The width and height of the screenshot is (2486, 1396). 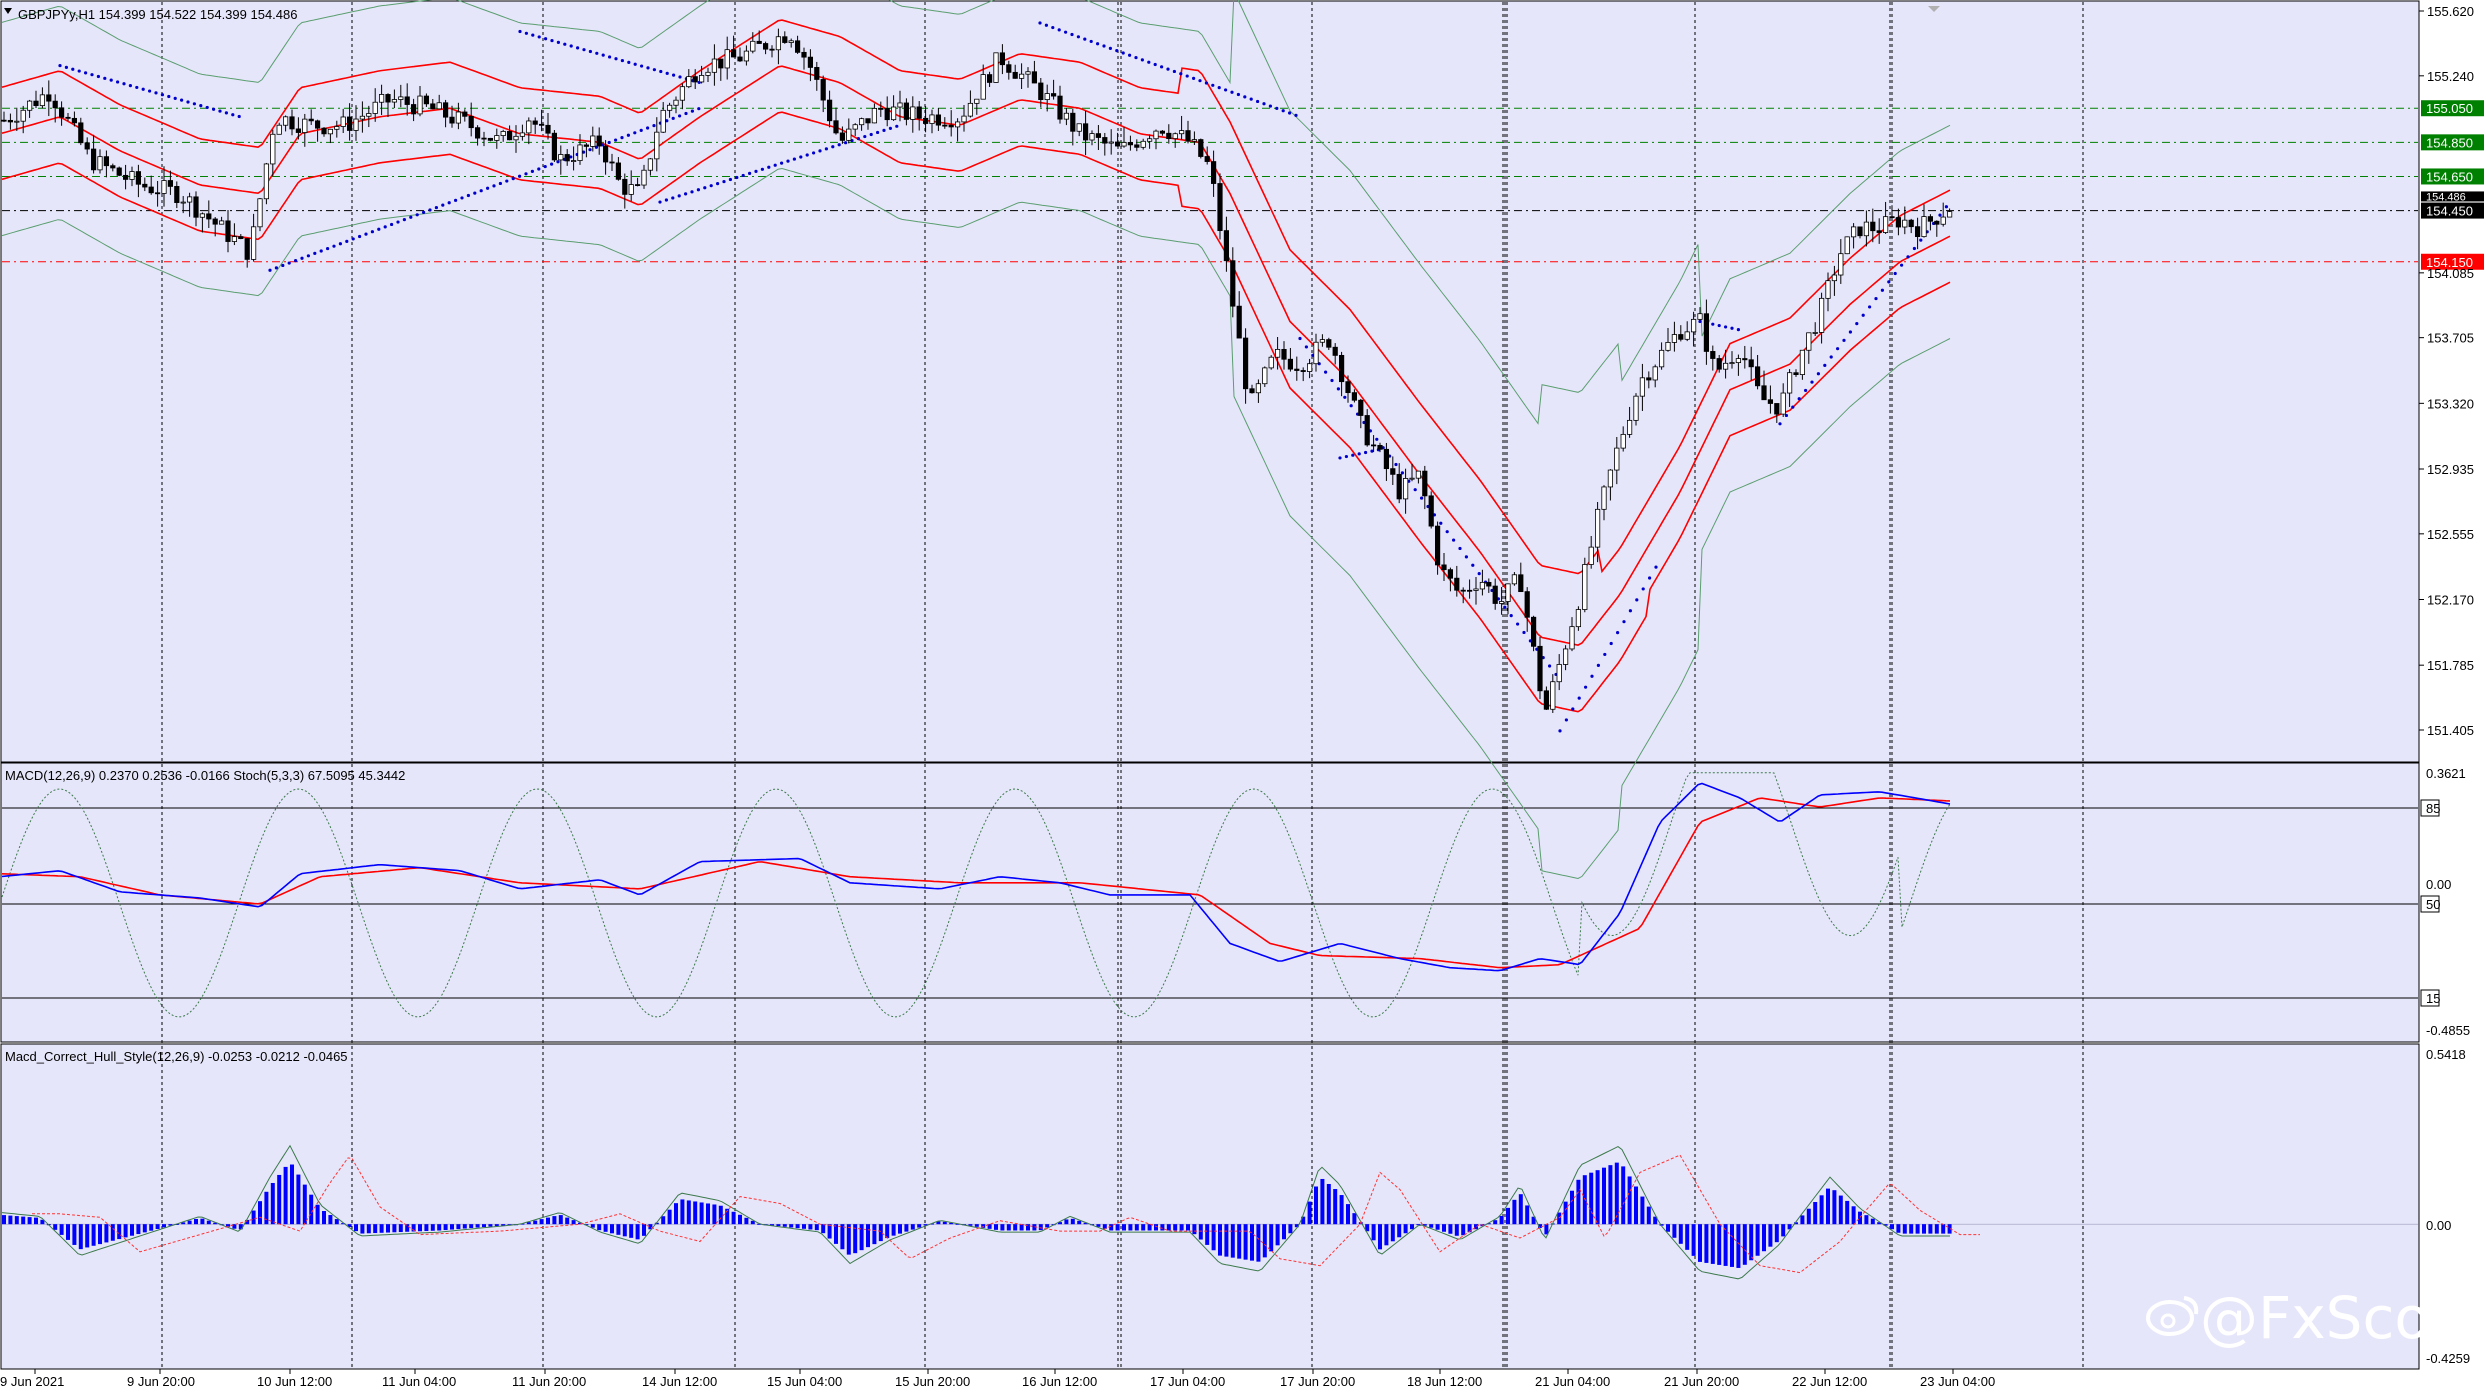 I want to click on price-level-label: 154.450, so click(x=2449, y=211).